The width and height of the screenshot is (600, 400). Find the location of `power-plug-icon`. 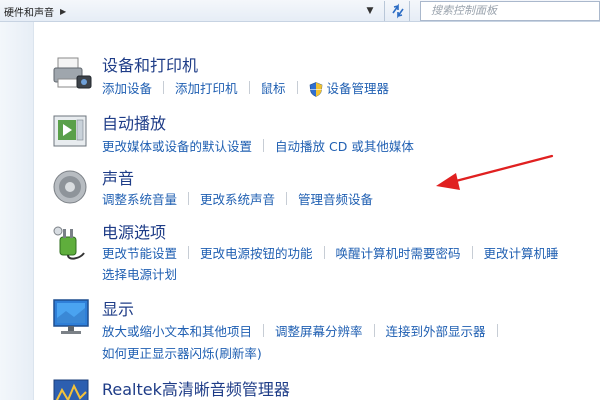

power-plug-icon is located at coordinates (72, 241).